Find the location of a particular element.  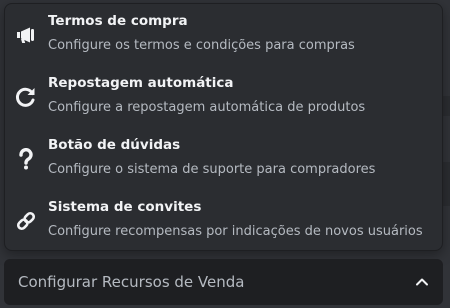

chevron-up-icon is located at coordinates (422, 282).